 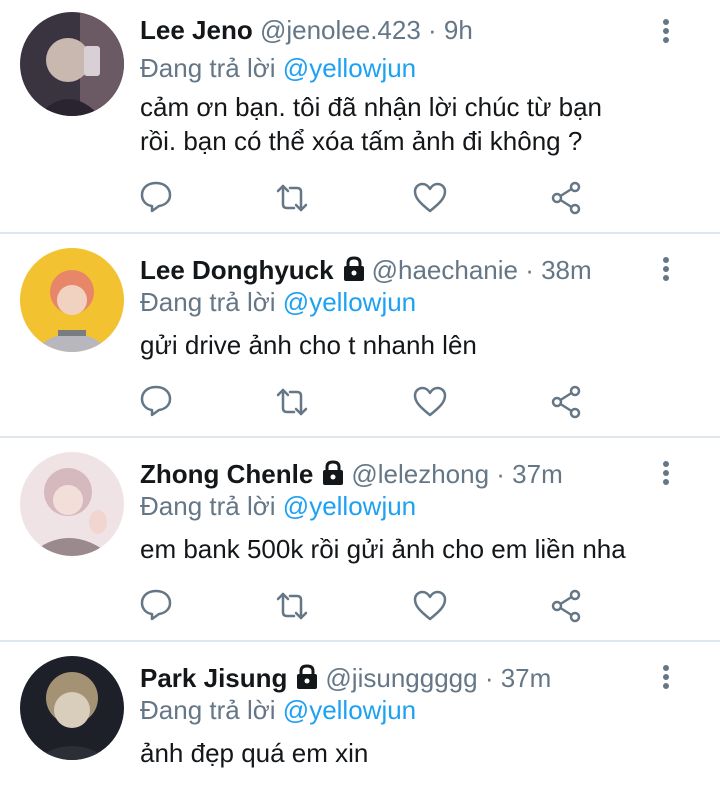 I want to click on tweet-text: em bank 500k rồi gửi ảnh cho em liền nha, so click(x=410, y=549).